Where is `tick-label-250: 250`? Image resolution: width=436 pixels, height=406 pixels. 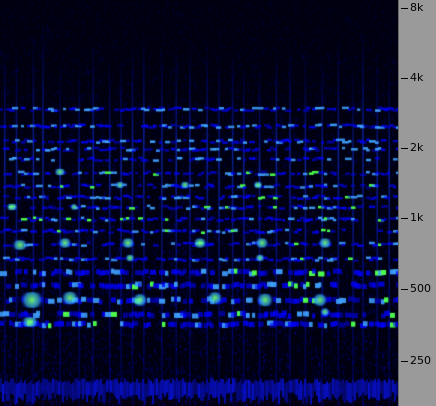 tick-label-250: 250 is located at coordinates (420, 360).